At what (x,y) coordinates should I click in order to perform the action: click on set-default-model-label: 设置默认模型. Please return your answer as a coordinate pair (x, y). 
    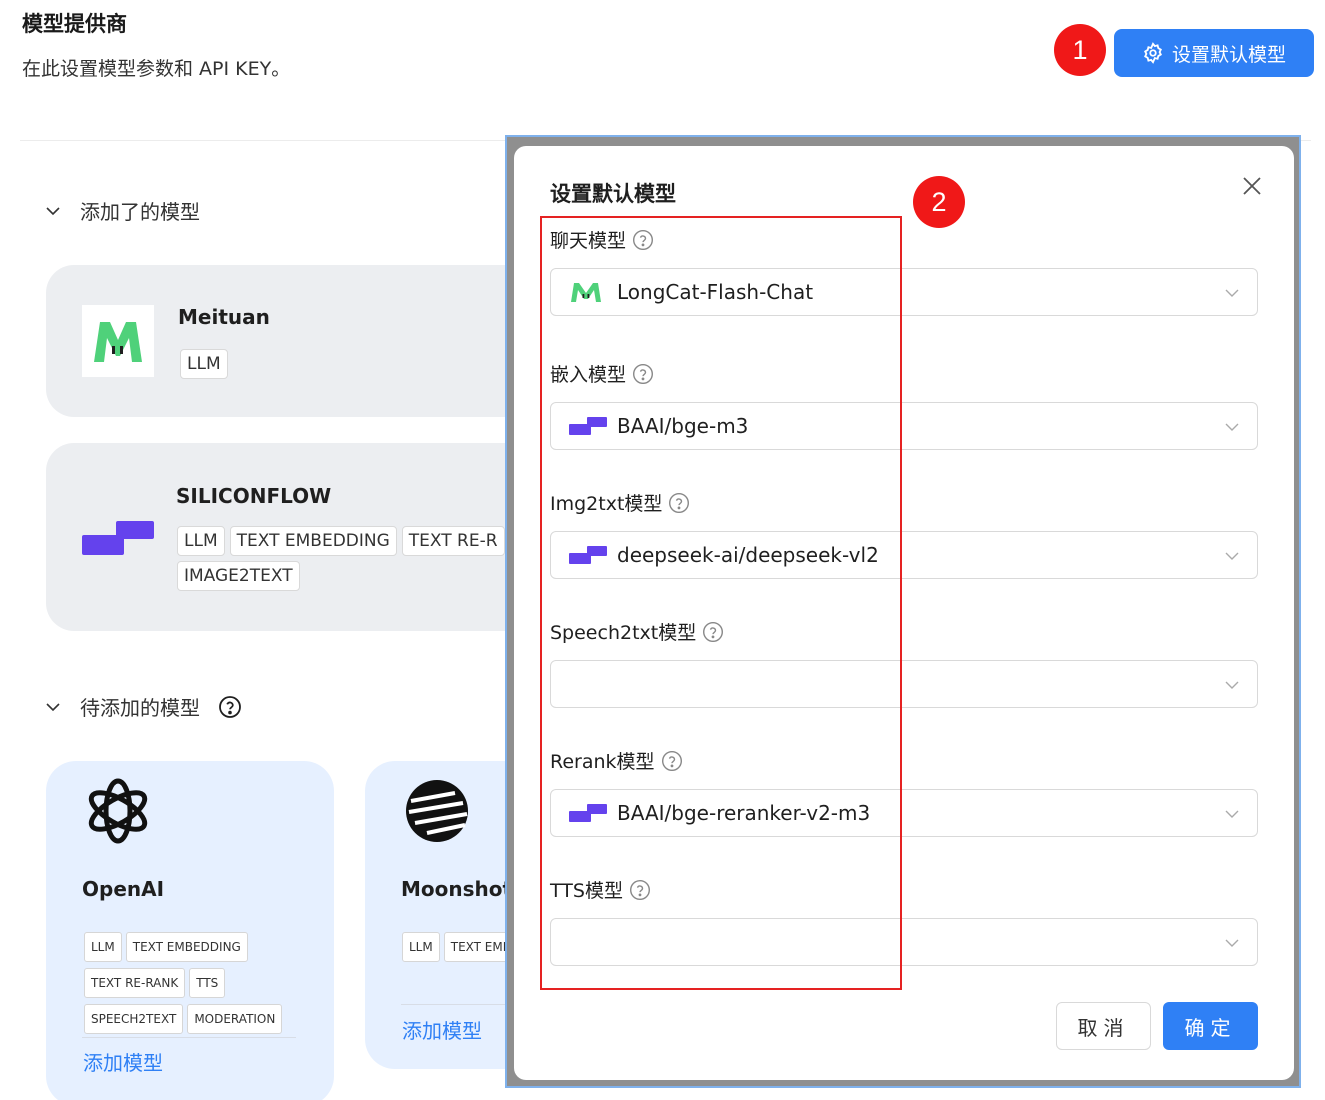
    Looking at the image, I should click on (1228, 55).